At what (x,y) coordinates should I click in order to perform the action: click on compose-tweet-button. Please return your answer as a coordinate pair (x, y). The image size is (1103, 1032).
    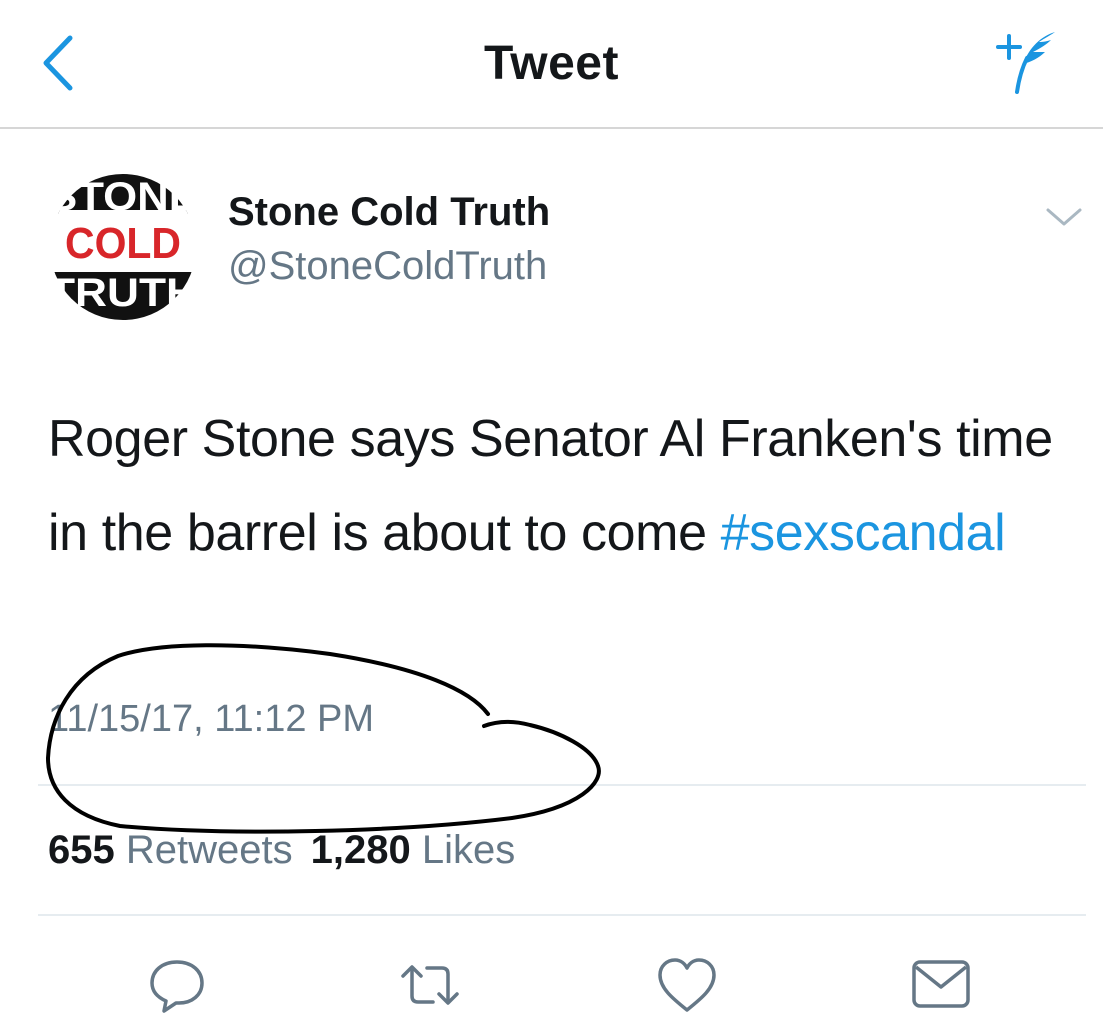
    Looking at the image, I should click on (1030, 63).